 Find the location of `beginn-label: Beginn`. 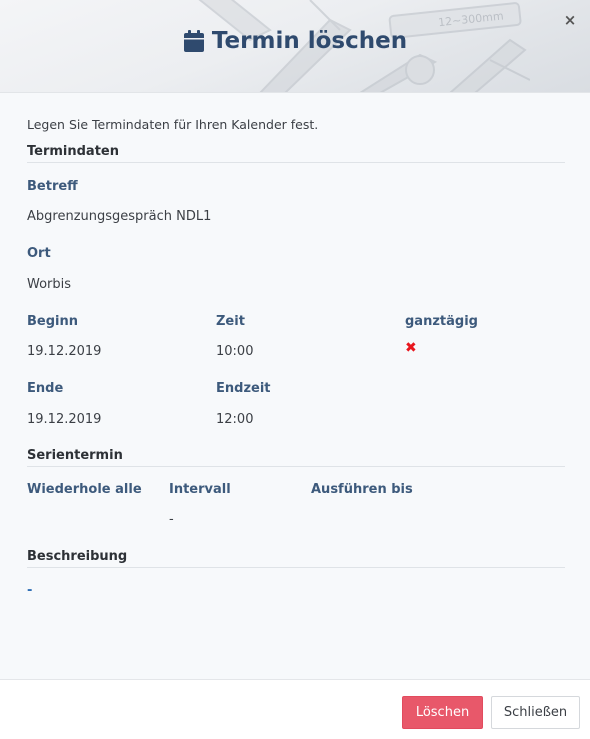

beginn-label: Beginn is located at coordinates (52, 321).